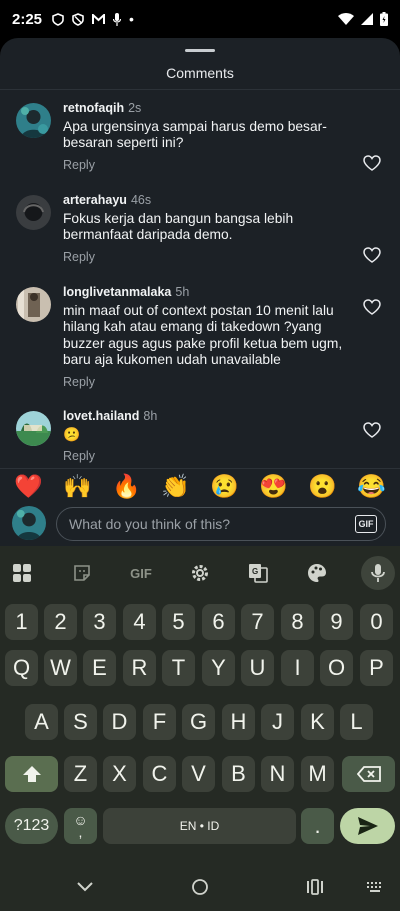  What do you see at coordinates (95, 200) in the screenshot?
I see `comment-username: arterahayu` at bounding box center [95, 200].